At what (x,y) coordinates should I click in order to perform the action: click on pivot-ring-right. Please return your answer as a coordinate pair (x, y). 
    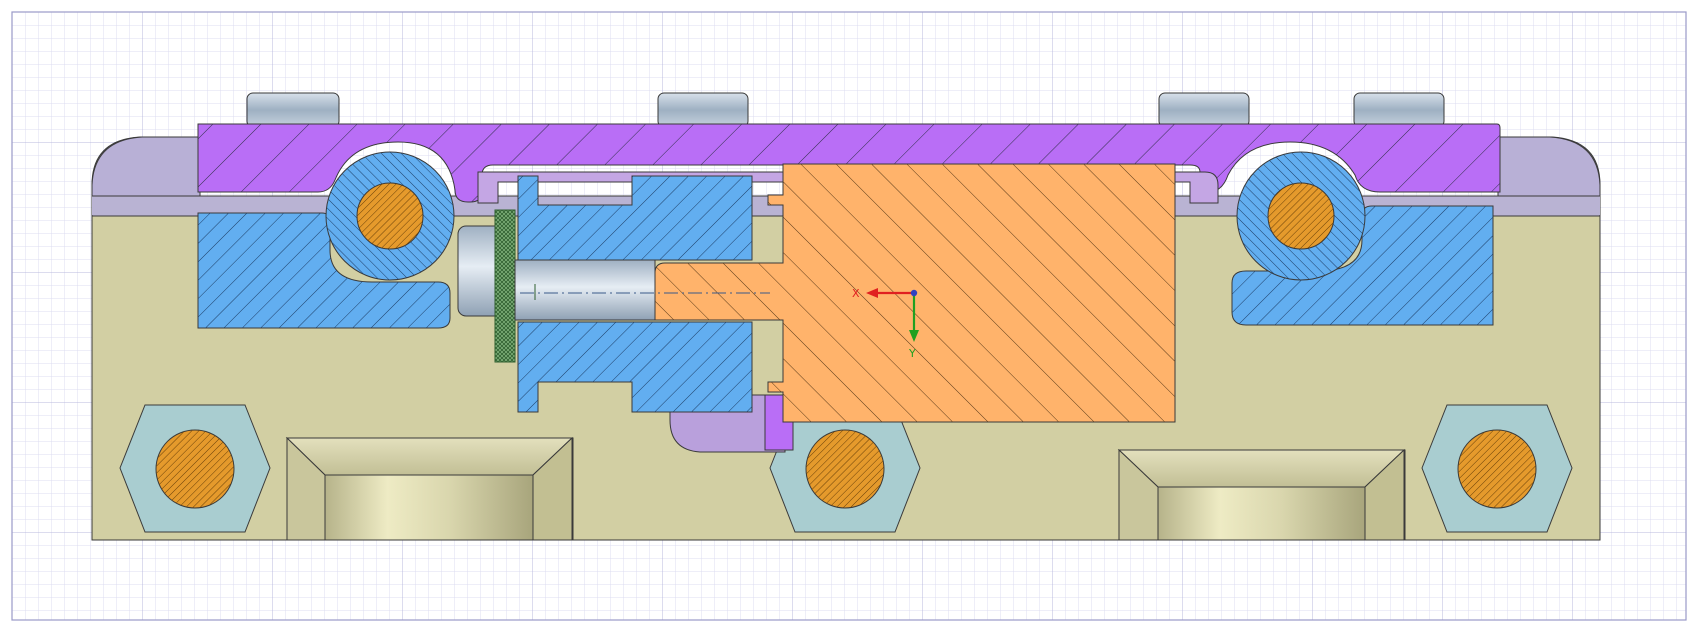
    Looking at the image, I should click on (1301, 216).